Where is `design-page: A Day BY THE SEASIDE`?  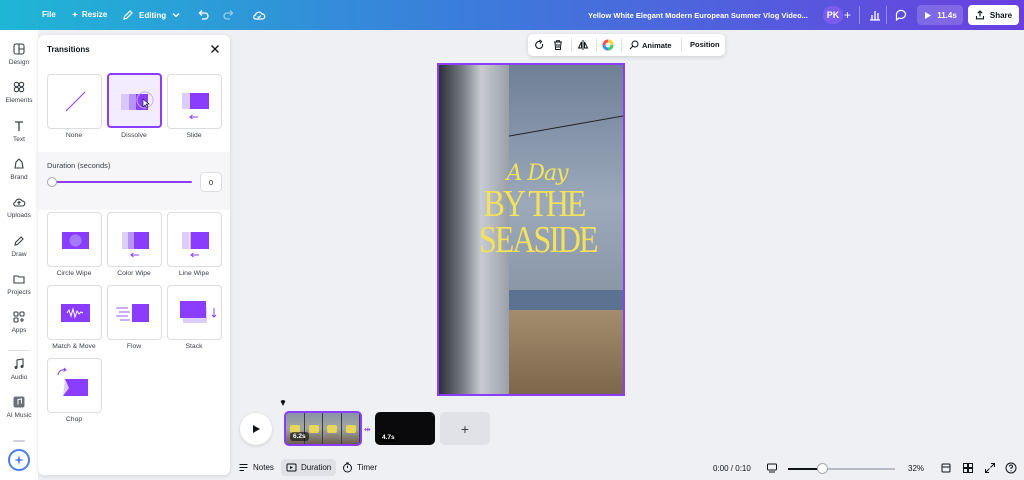 design-page: A Day BY THE SEASIDE is located at coordinates (531, 229).